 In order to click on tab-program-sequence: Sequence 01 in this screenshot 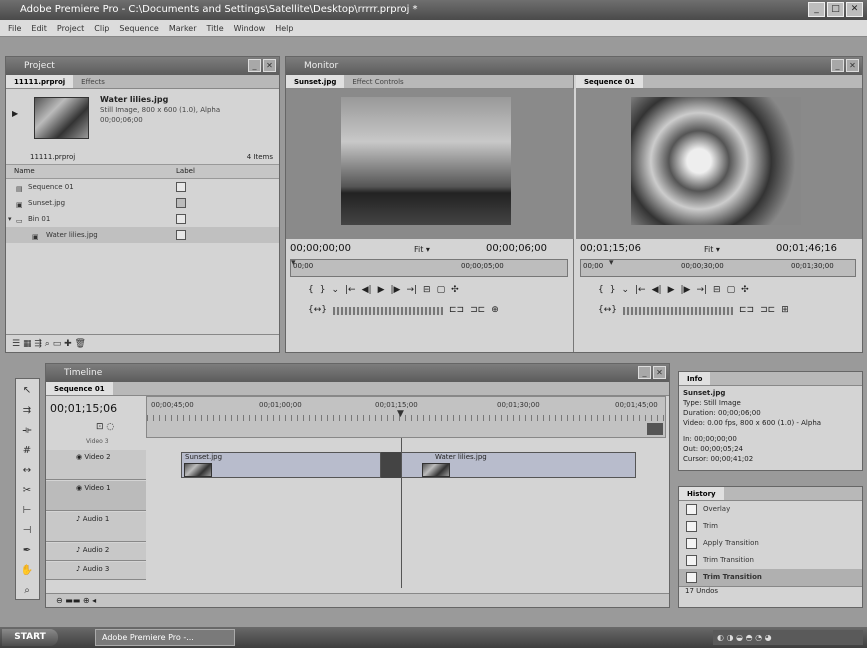, I will do `click(609, 81)`.